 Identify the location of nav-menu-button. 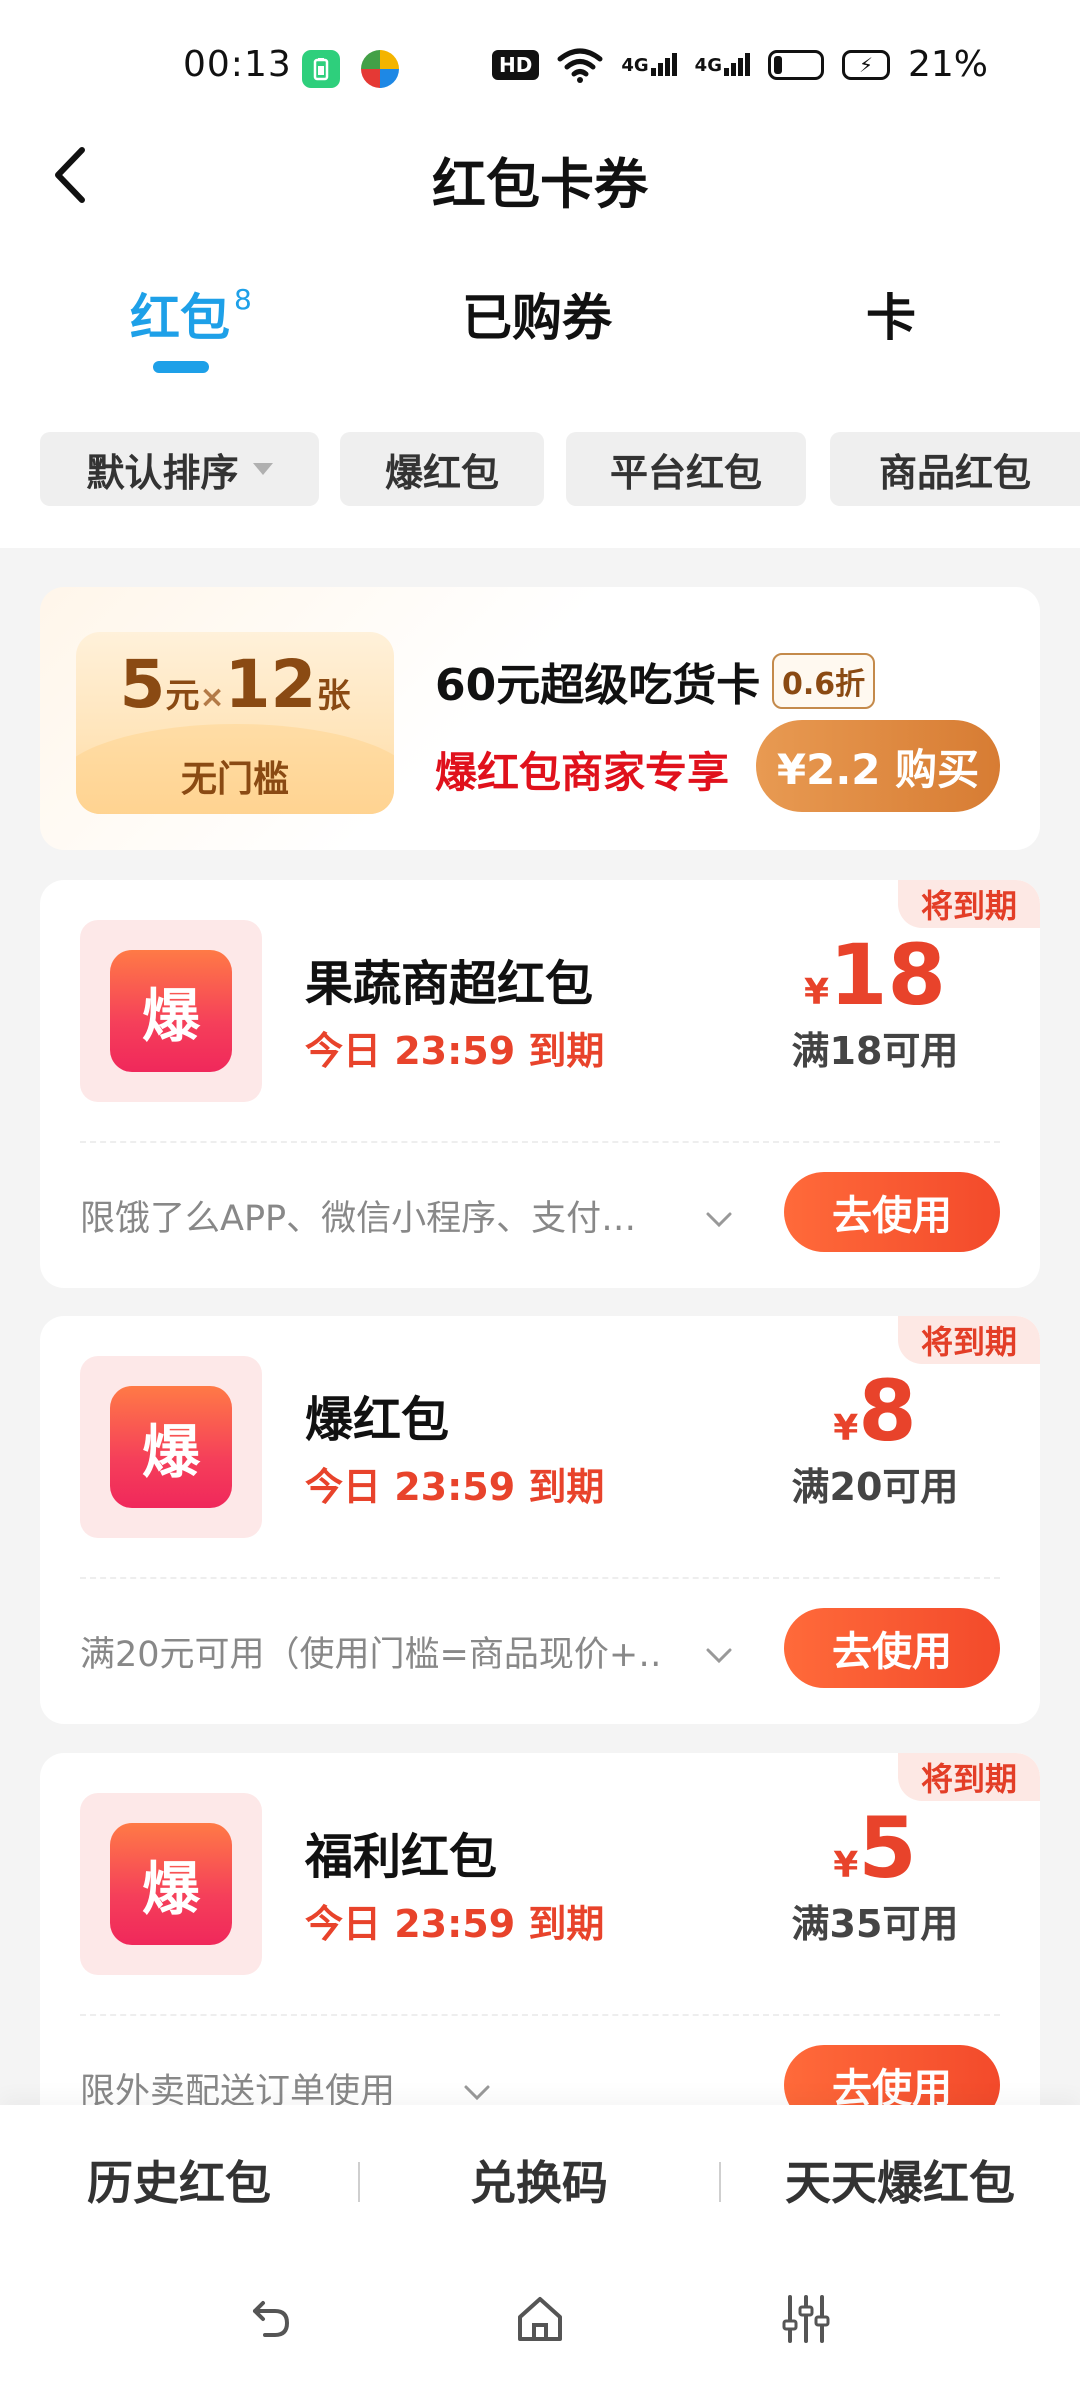
(806, 2319).